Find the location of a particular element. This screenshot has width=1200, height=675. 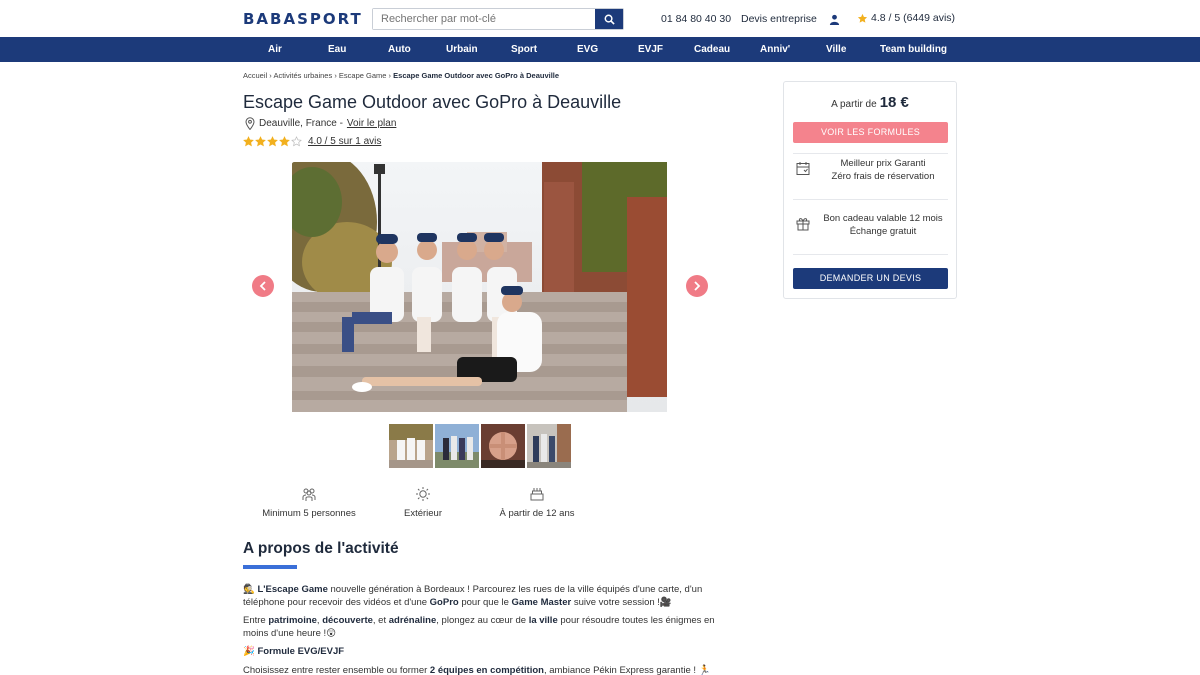

devis-entreprise-link: Devis entreprise is located at coordinates (779, 19).